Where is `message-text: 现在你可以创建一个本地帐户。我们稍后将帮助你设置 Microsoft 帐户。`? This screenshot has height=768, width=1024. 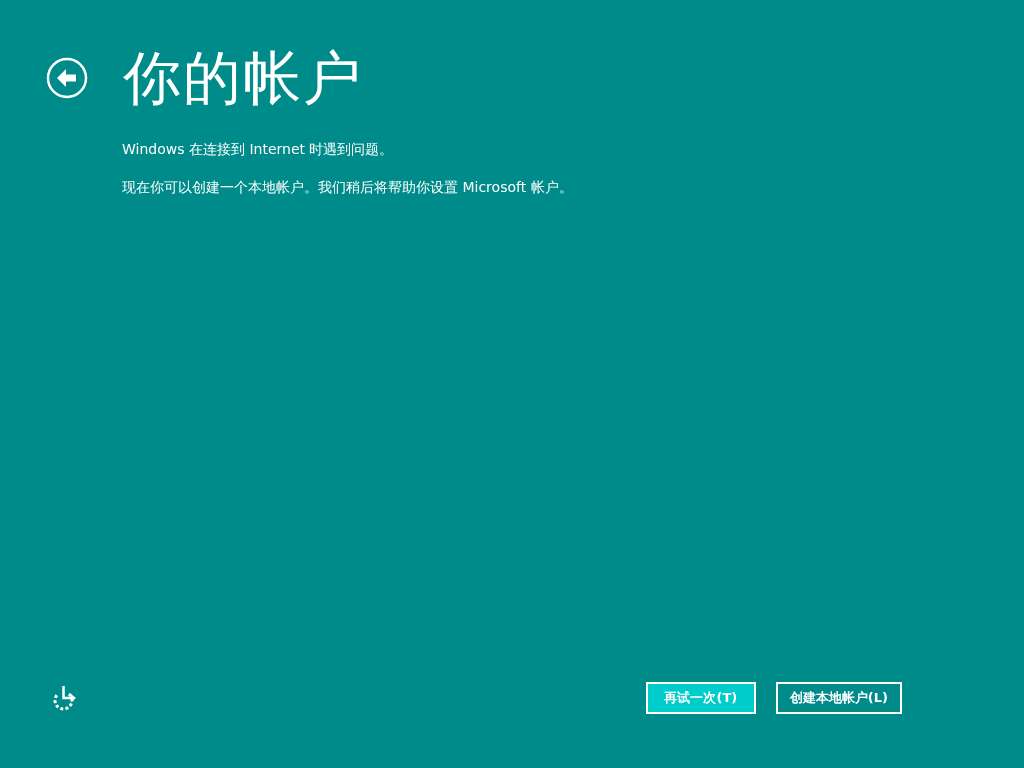
message-text: 现在你可以创建一个本地帐户。我们稍后将帮助你设置 Microsoft 帐户。 is located at coordinates (348, 187).